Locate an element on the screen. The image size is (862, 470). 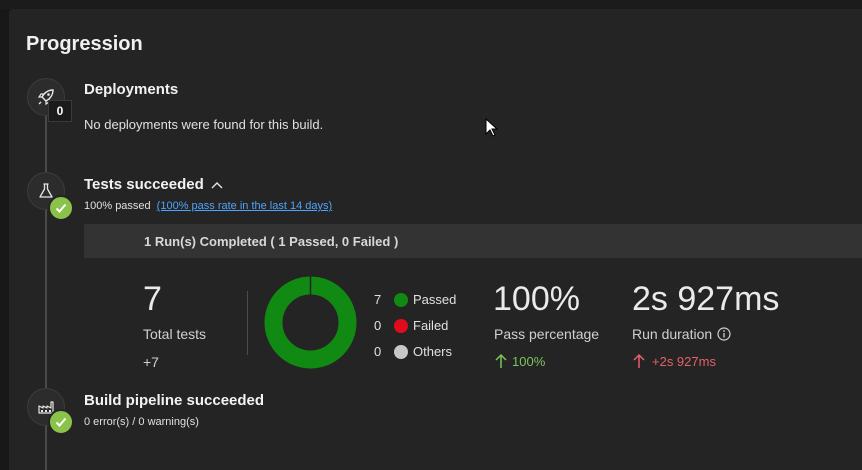
pass-percentage-delta: 100% is located at coordinates (519, 361).